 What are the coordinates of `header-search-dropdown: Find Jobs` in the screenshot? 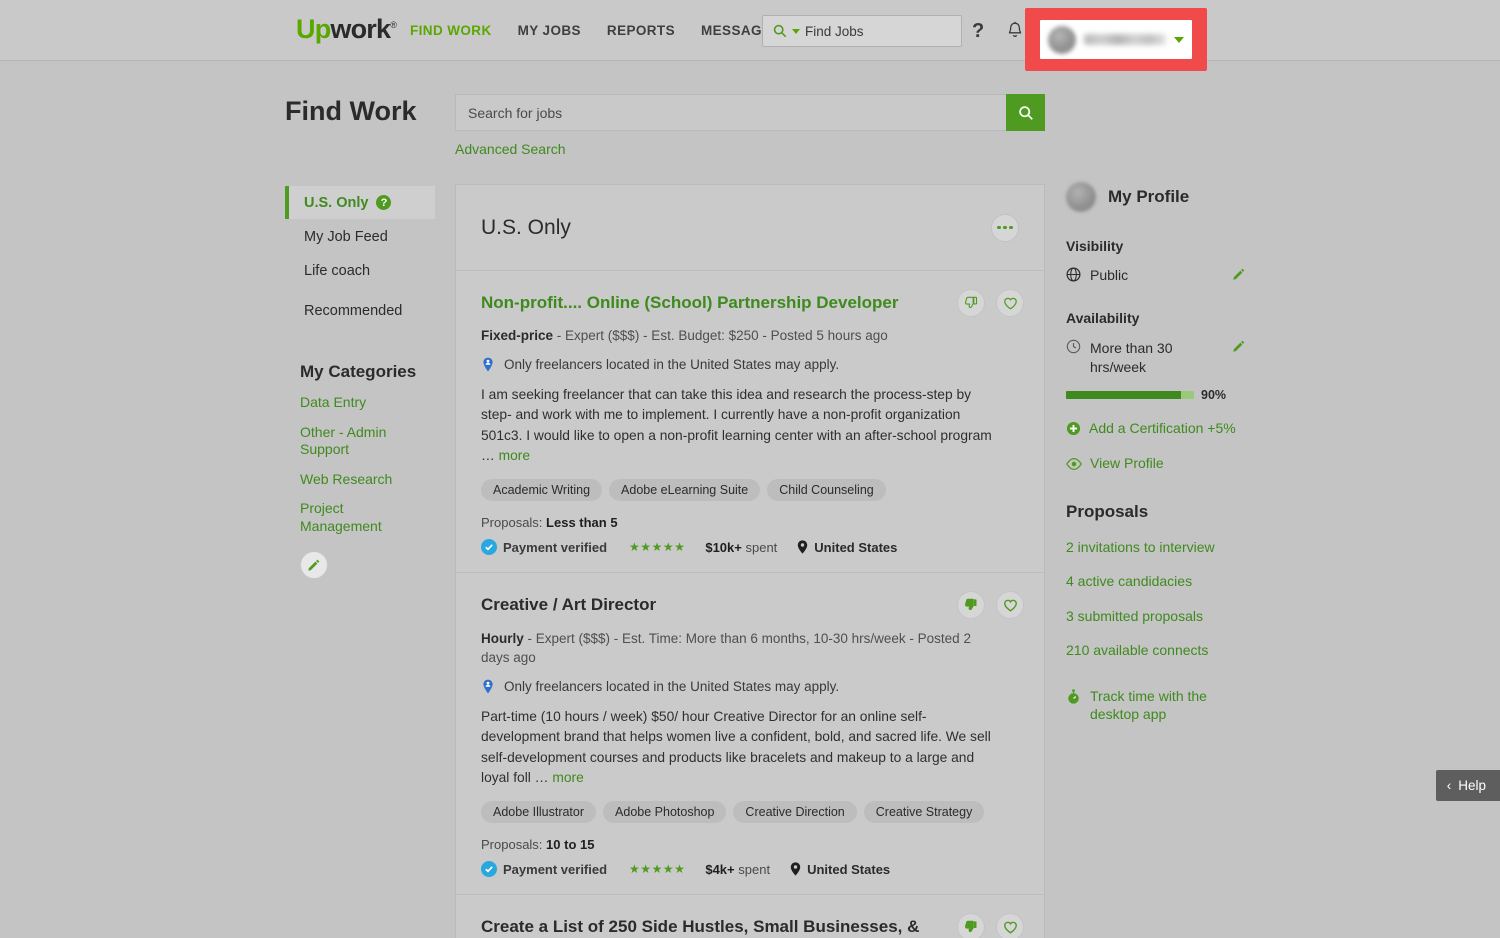 It's located at (862, 31).